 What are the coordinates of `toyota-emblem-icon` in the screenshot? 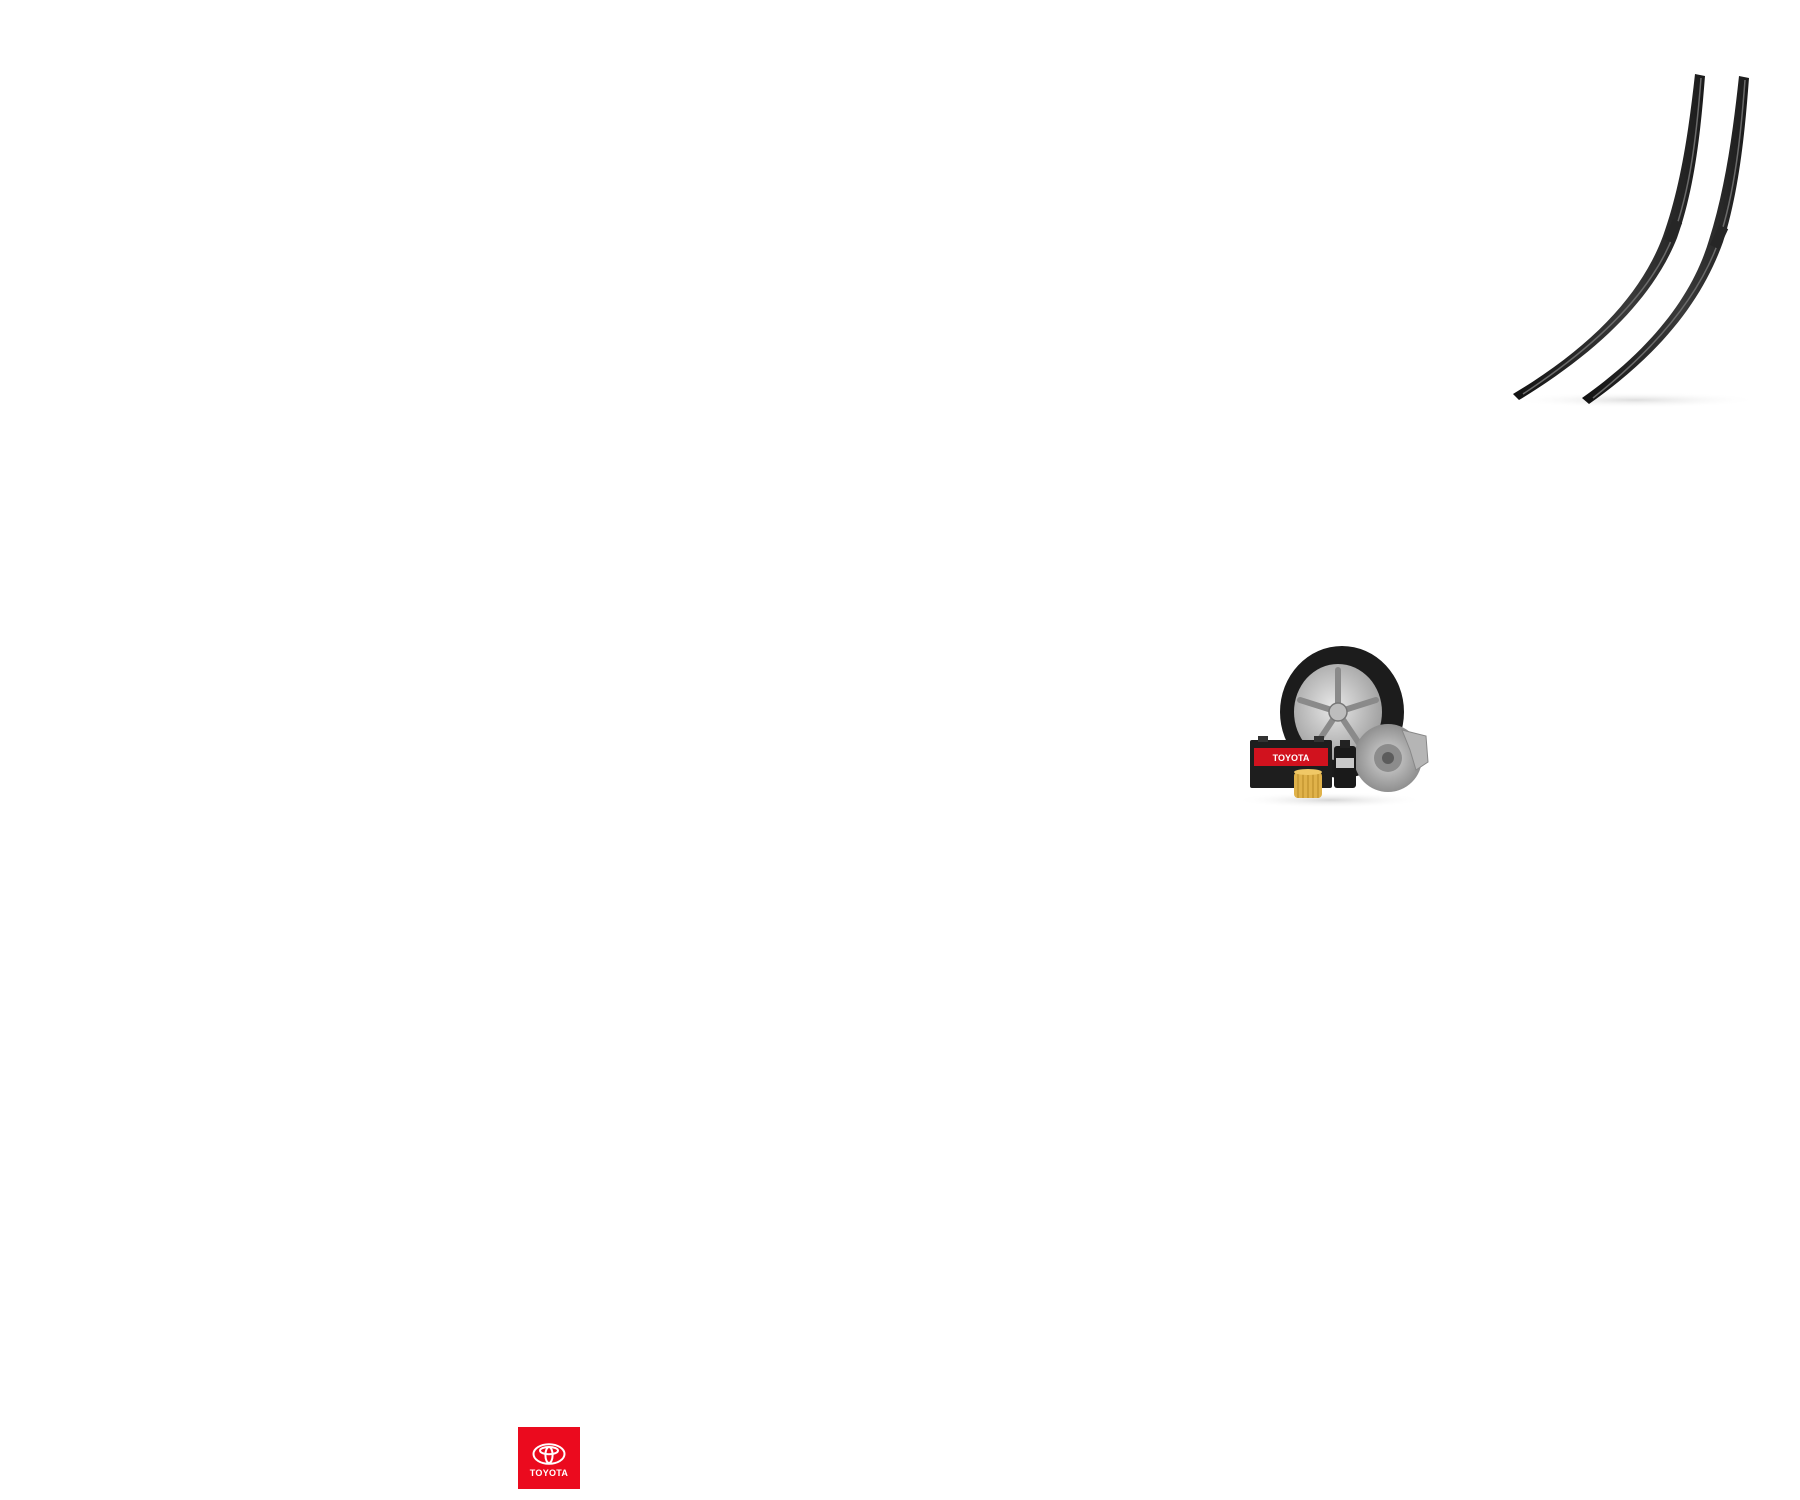 It's located at (549, 1453).